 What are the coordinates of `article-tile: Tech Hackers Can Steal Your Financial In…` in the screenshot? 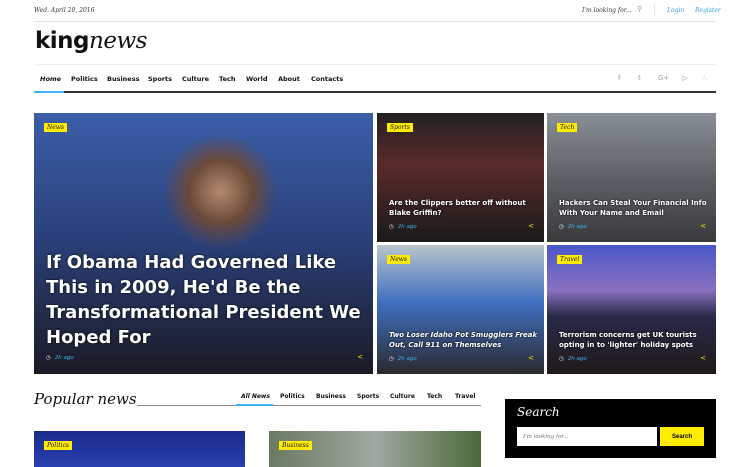 It's located at (631, 177).